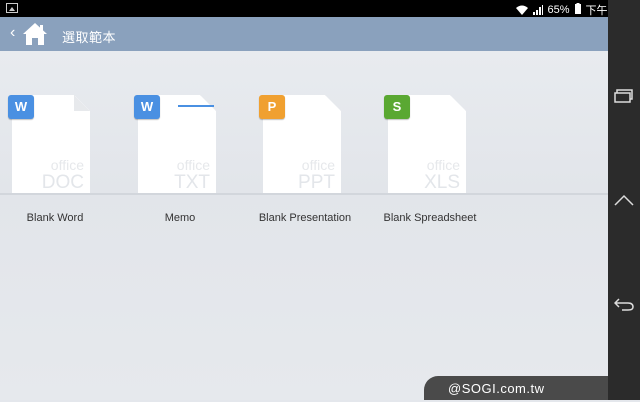 The height and width of the screenshot is (402, 640). I want to click on back-nav-icon, so click(624, 304).